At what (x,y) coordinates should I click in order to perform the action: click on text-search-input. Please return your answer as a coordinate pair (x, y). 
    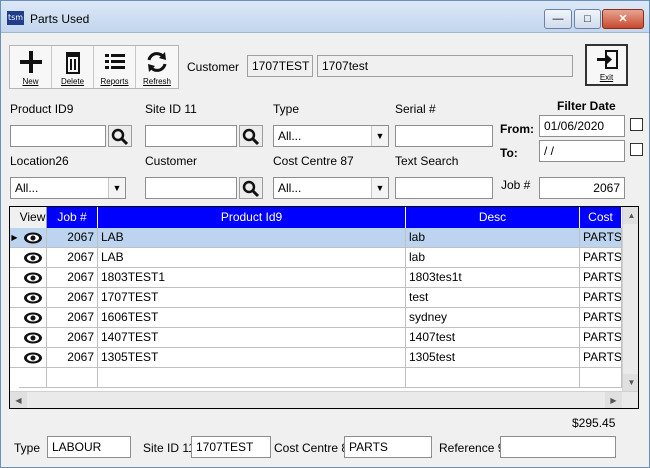
    Looking at the image, I should click on (444, 188).